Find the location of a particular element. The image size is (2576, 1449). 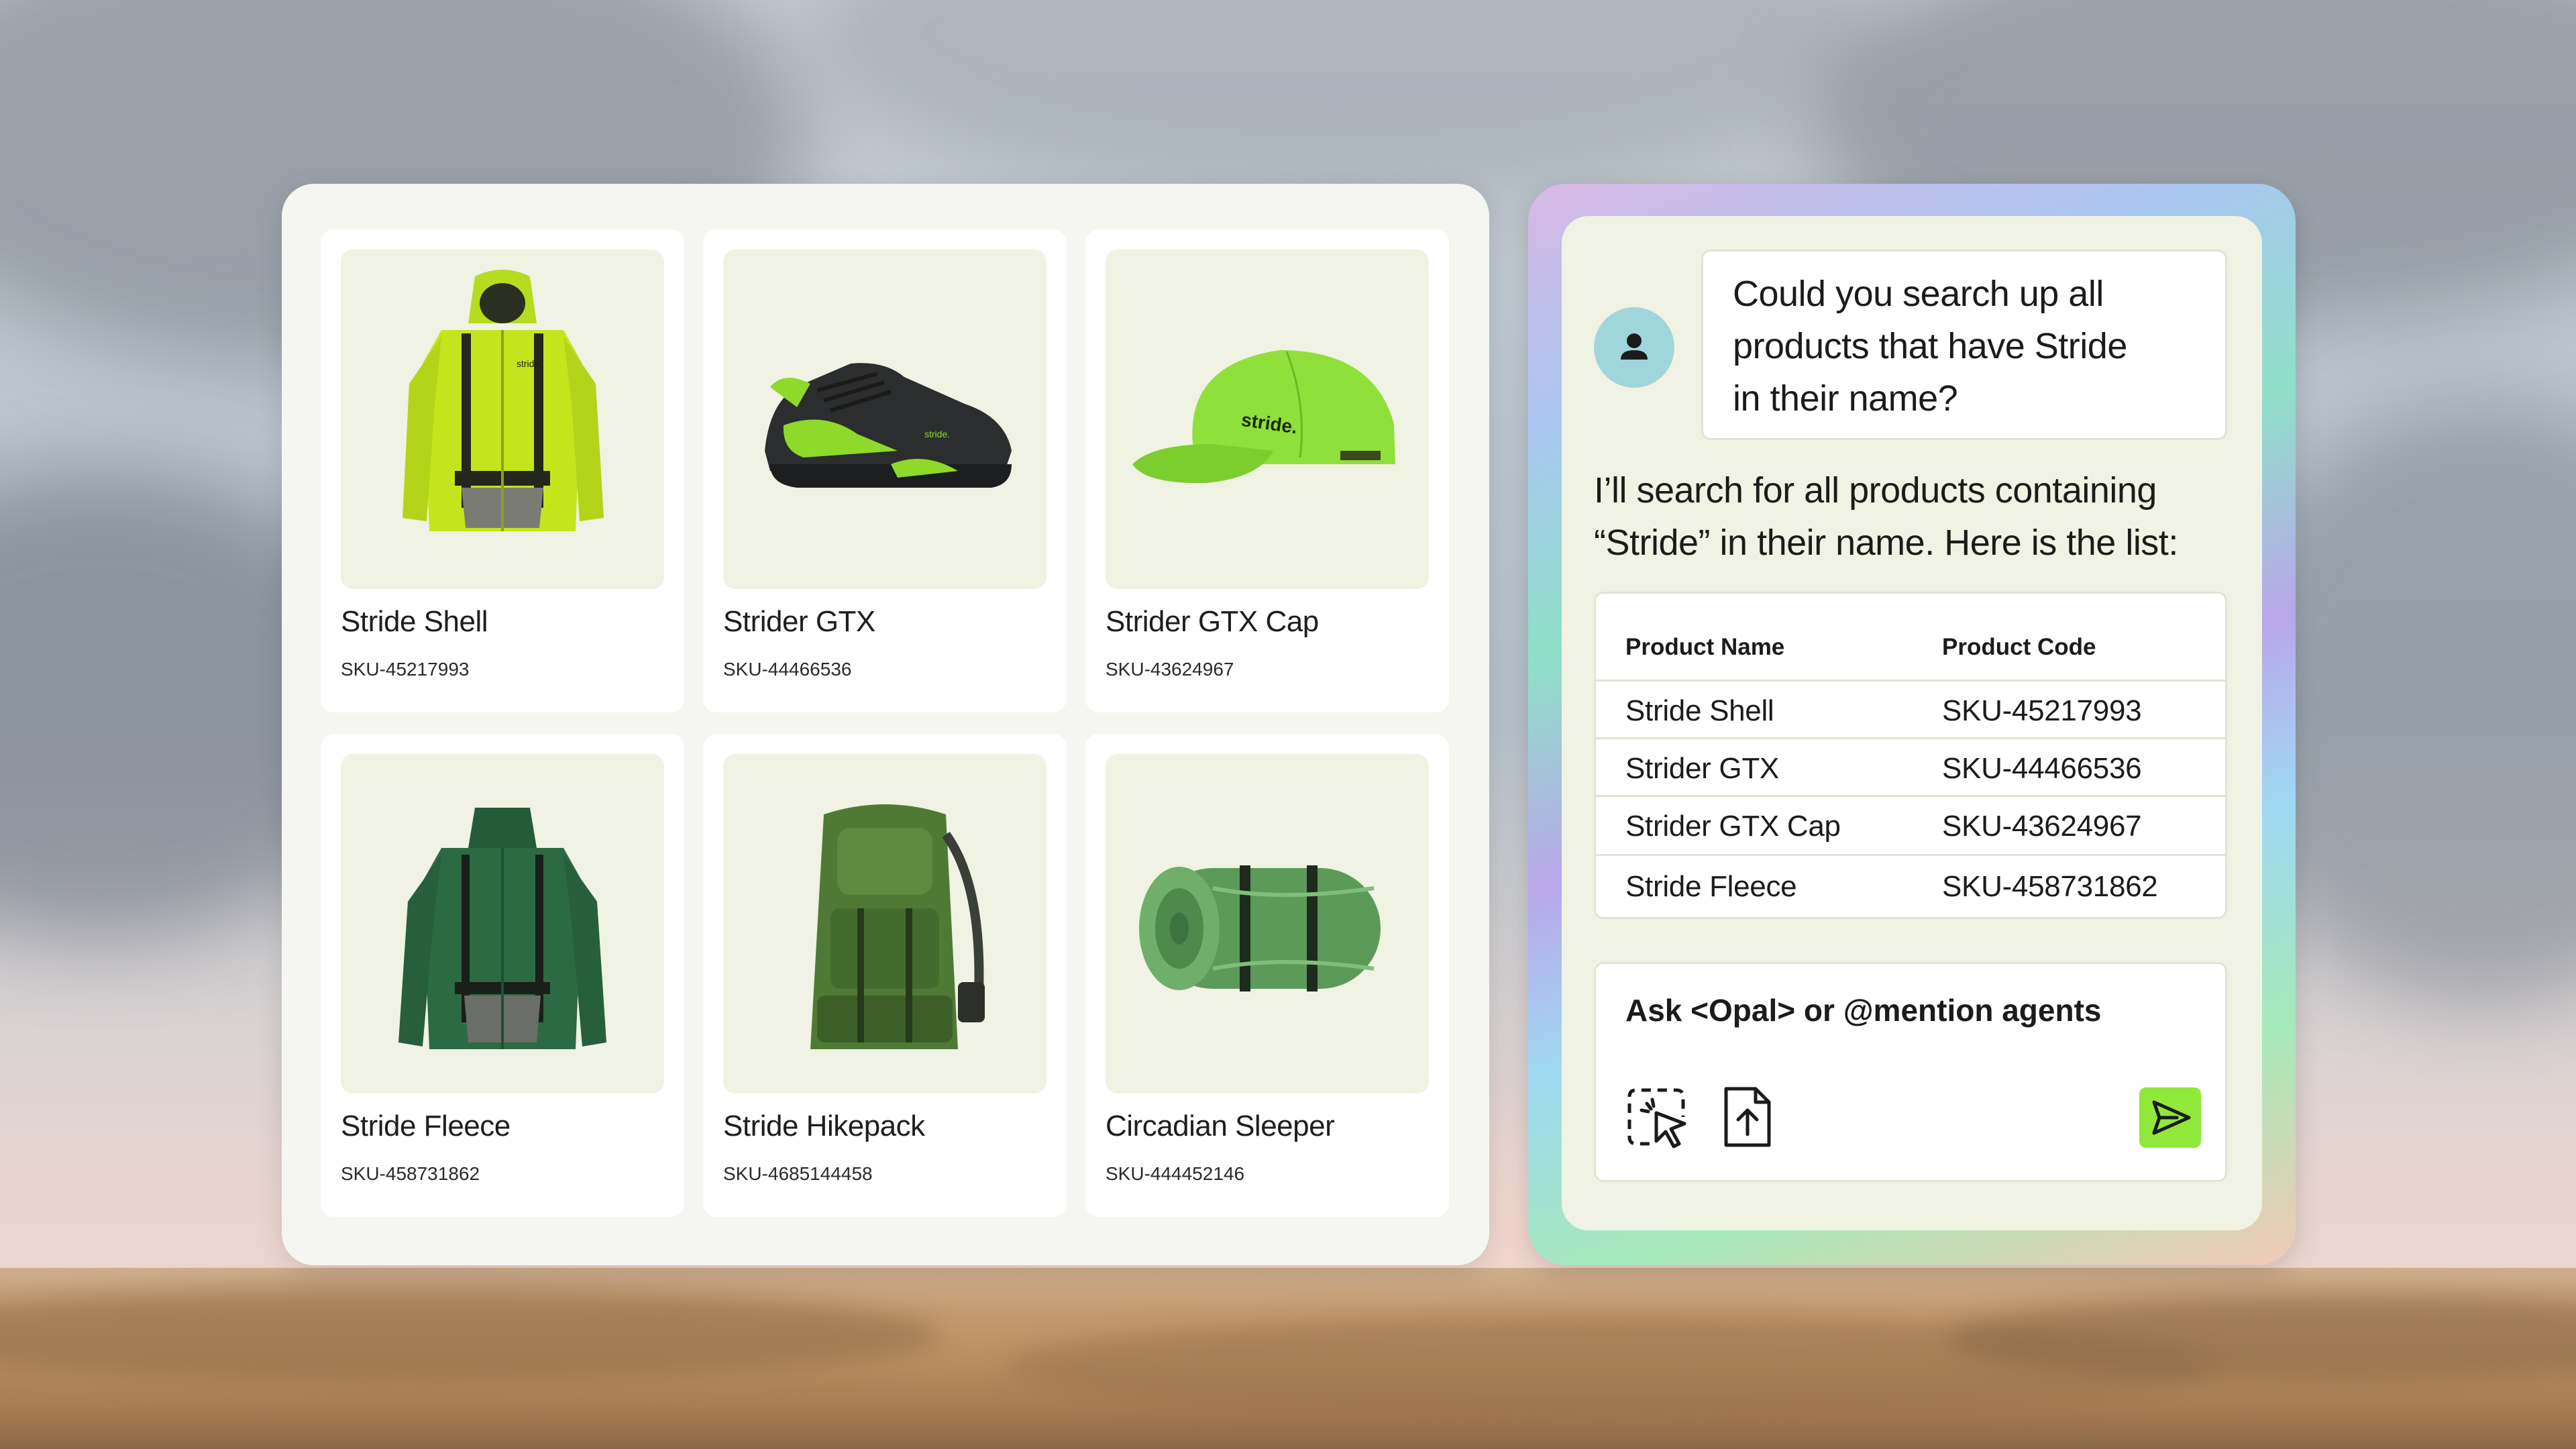

table-cell-code: SKU-44466536 is located at coordinates (2042, 768).